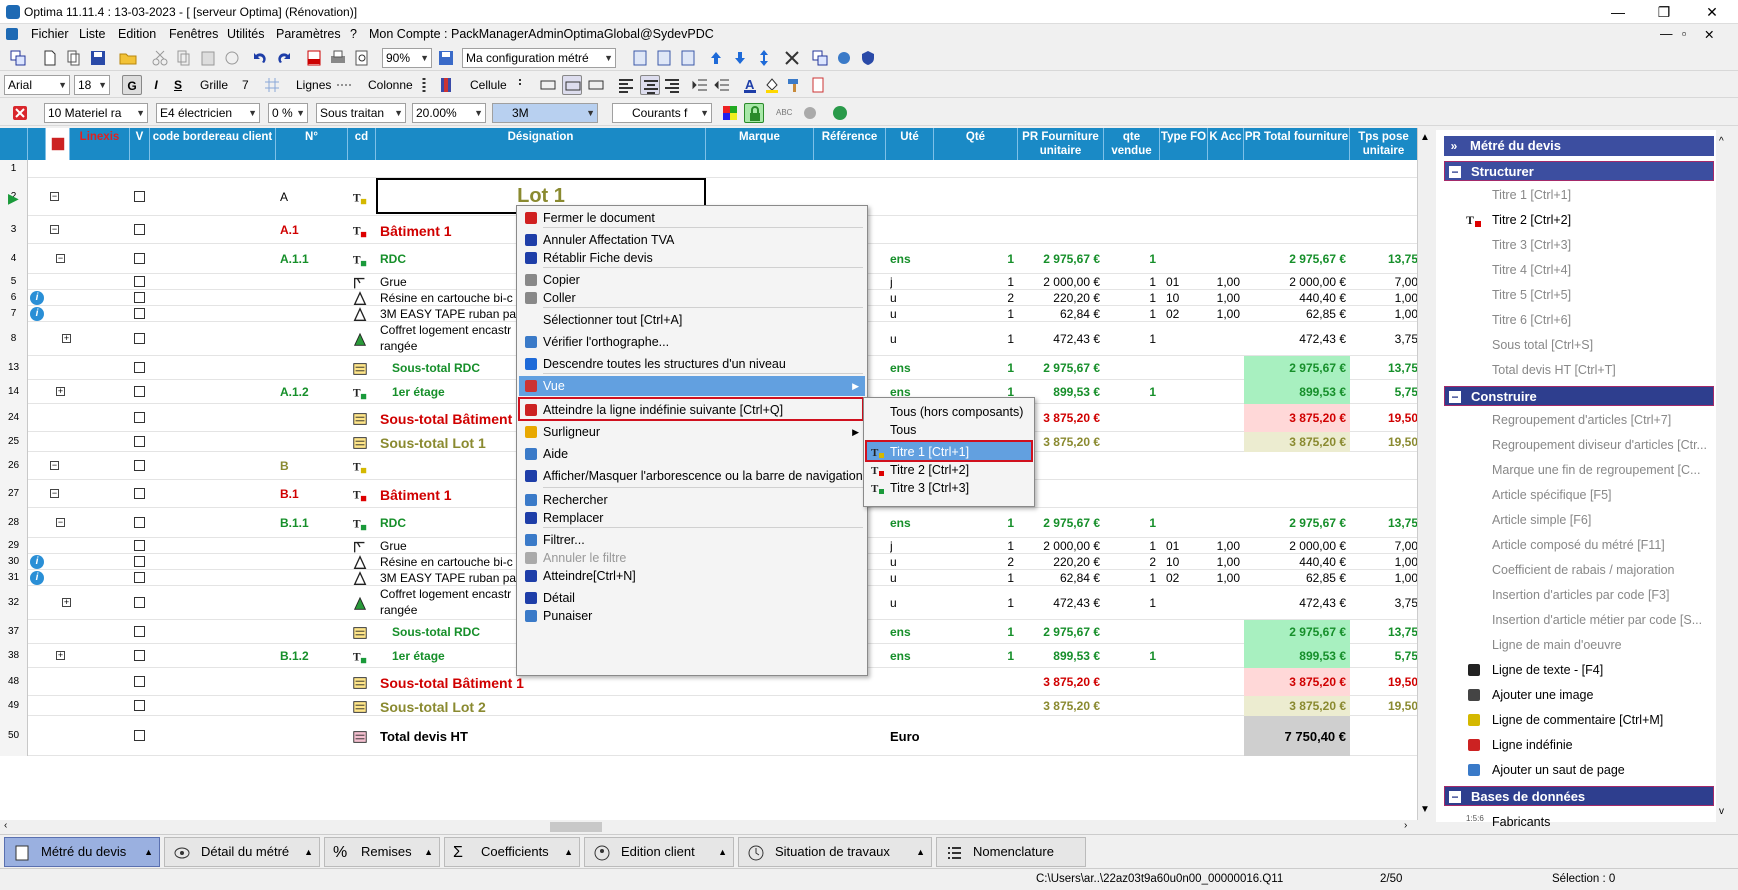 The height and width of the screenshot is (890, 1738). What do you see at coordinates (1296, 706) in the screenshot?
I see `total-supply-cell: 3 875,20 €` at bounding box center [1296, 706].